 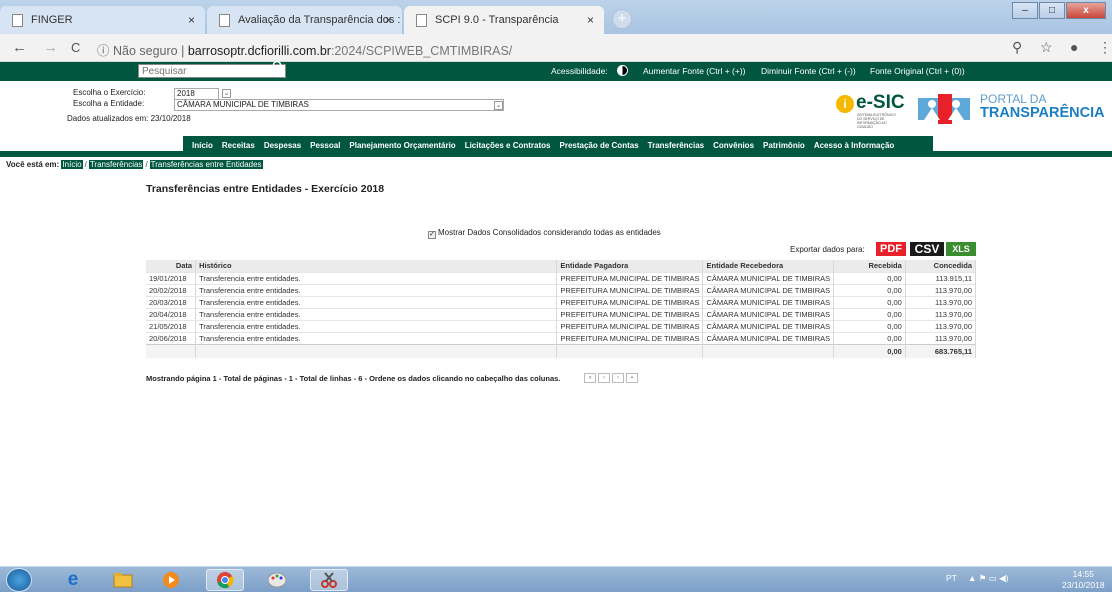 I want to click on chrome-icon, so click(x=225, y=580).